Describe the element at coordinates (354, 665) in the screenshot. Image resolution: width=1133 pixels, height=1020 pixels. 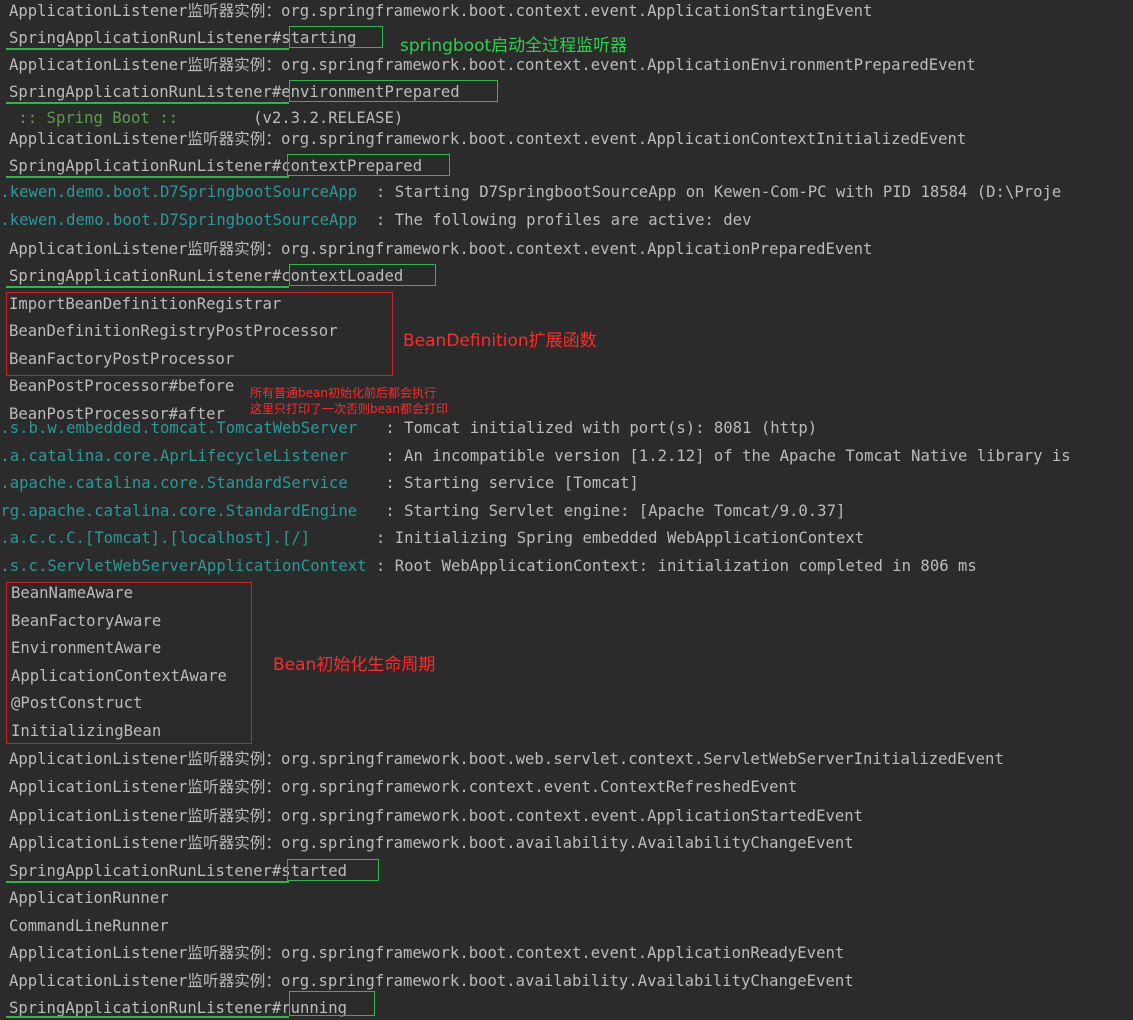
I see `bean-lifecycle-annotation: Bean初始化生命周期` at that location.